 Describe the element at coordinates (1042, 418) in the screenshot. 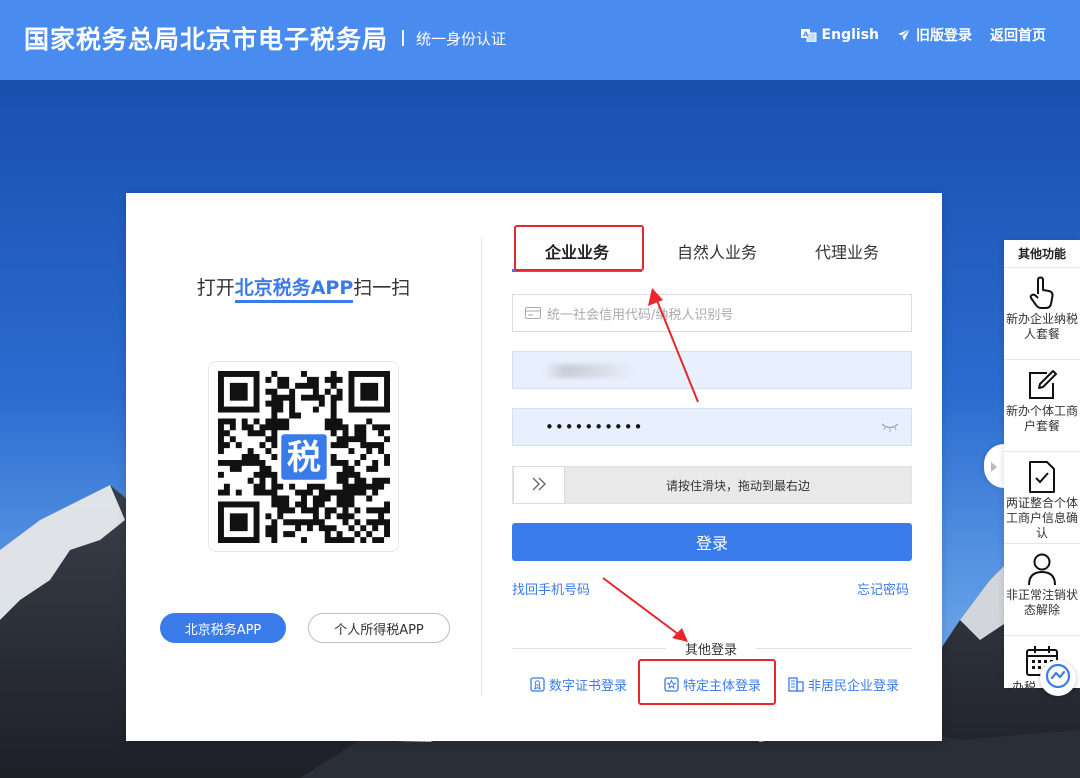

I see `side-item-new-individual-business-package-label: 新办个体工商户套餐` at that location.